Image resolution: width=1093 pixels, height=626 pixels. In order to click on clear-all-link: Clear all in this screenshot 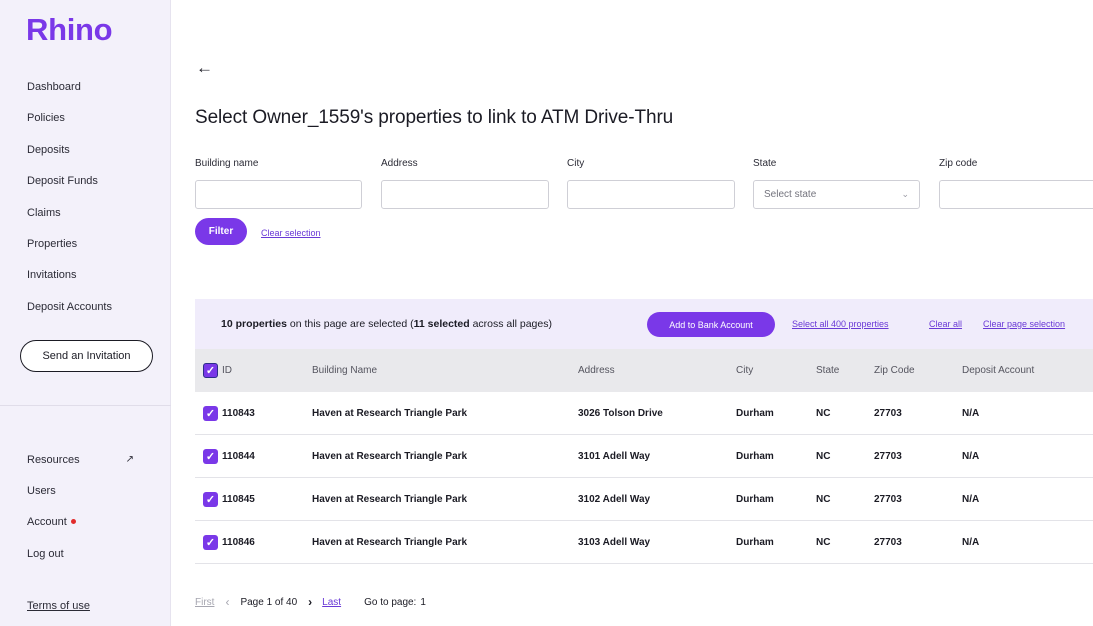, I will do `click(945, 324)`.